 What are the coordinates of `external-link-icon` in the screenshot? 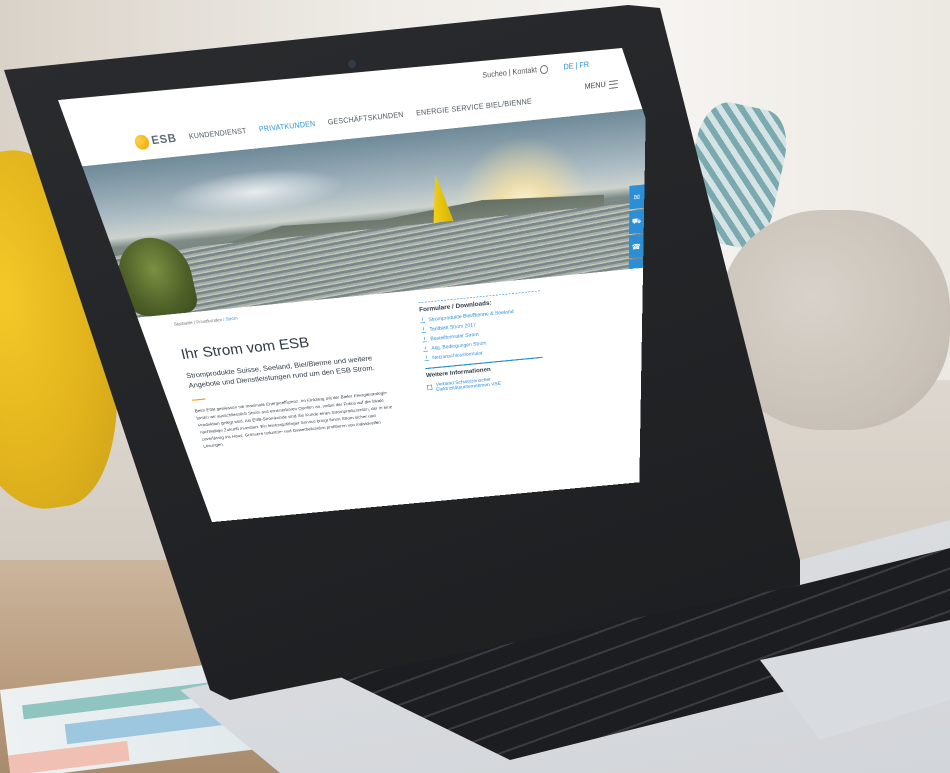 It's located at (430, 387).